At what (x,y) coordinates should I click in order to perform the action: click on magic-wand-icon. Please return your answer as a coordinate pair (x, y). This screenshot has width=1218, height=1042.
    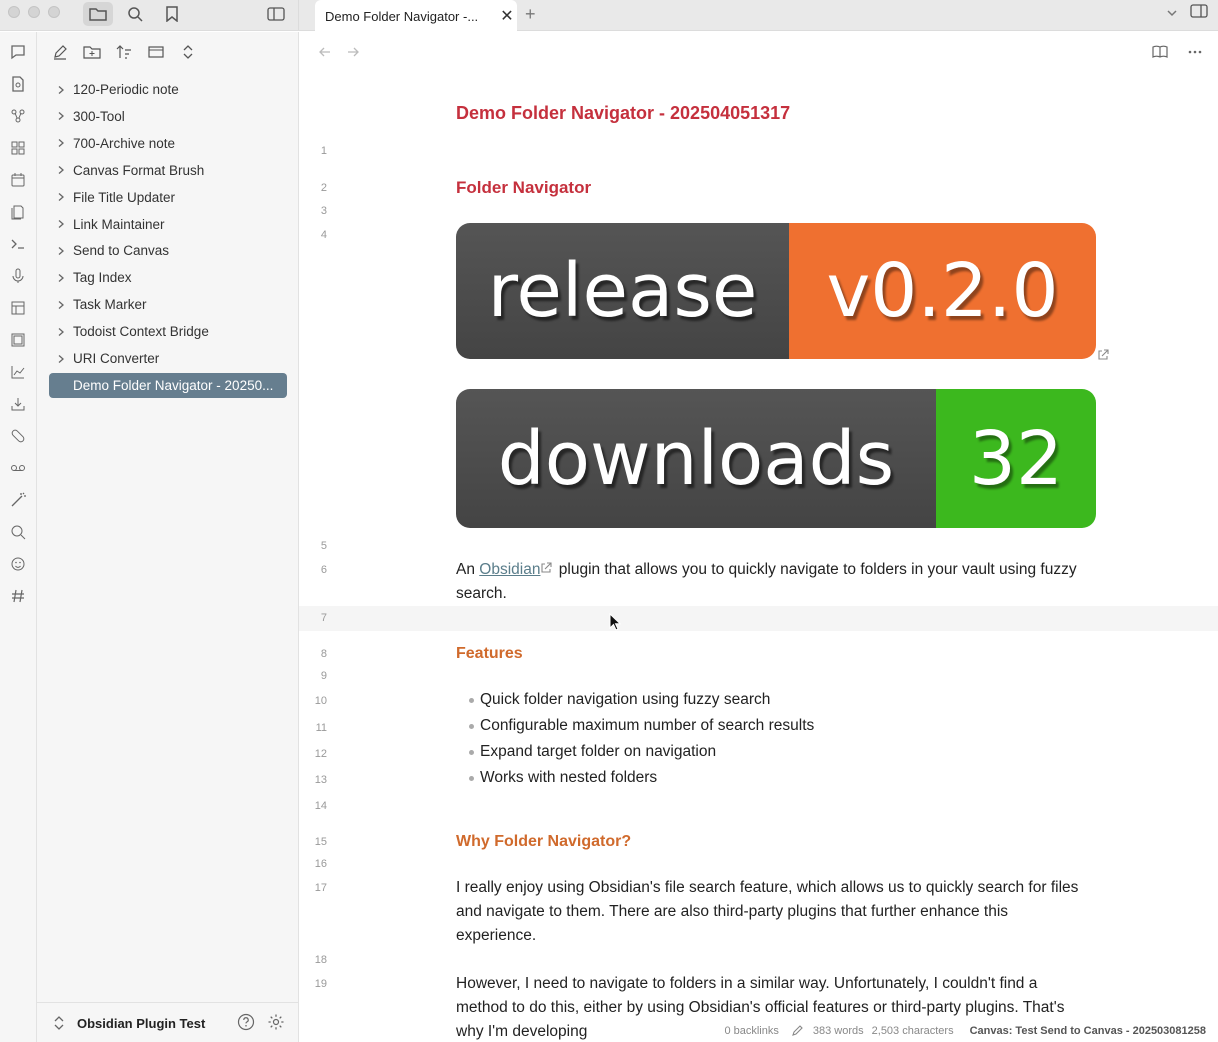
    Looking at the image, I should click on (18, 500).